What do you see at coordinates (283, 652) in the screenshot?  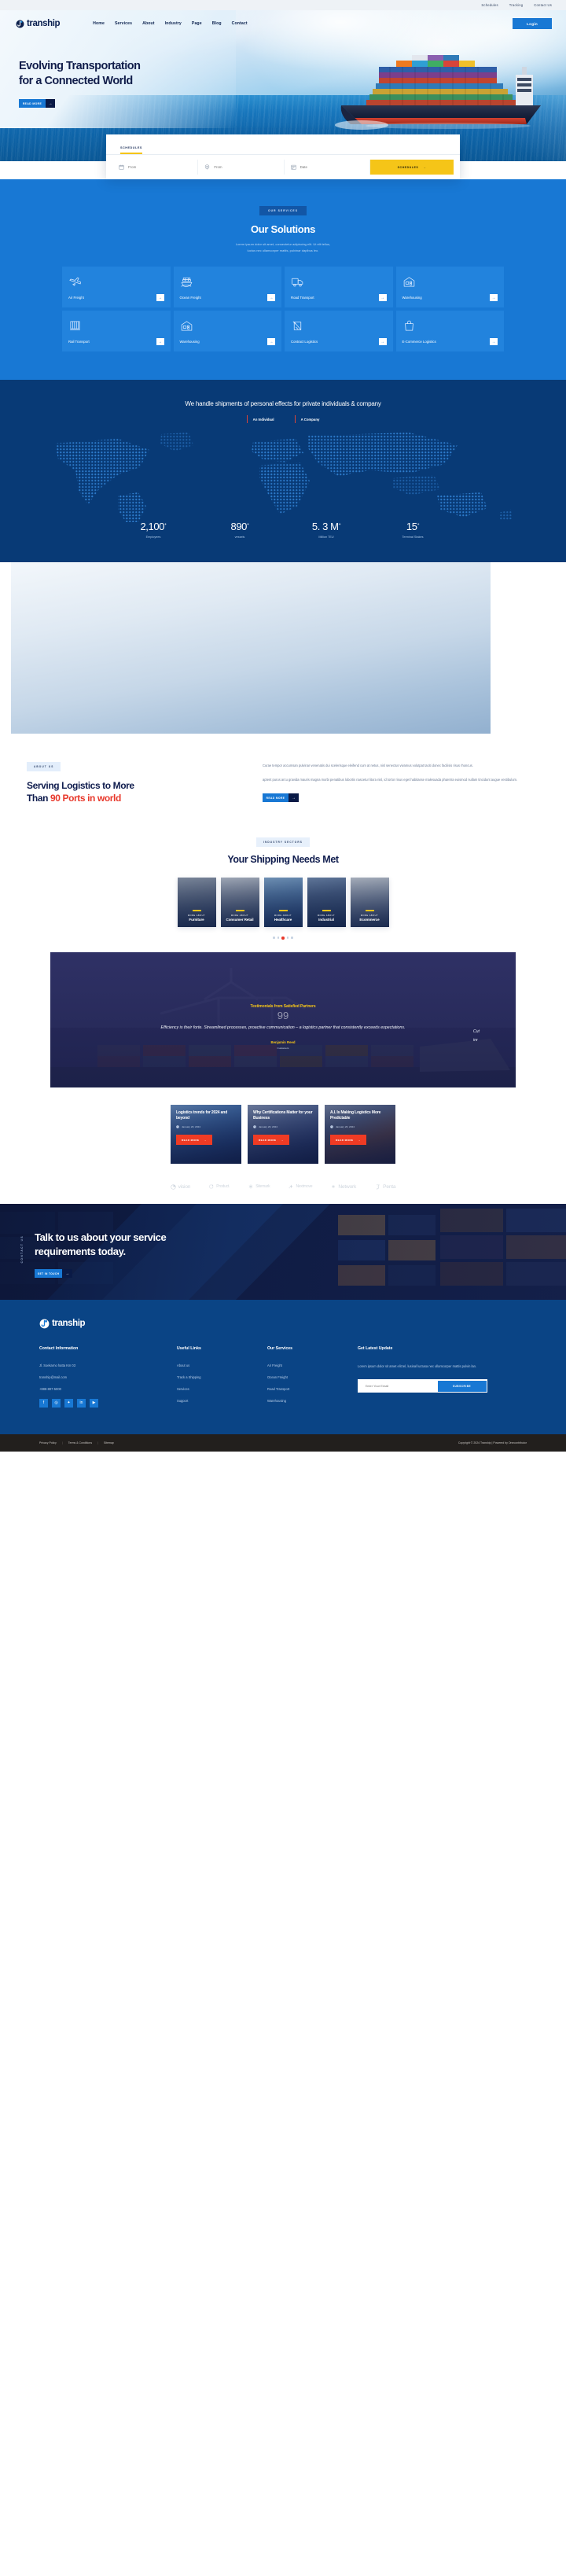 I see `feature-image-band` at bounding box center [283, 652].